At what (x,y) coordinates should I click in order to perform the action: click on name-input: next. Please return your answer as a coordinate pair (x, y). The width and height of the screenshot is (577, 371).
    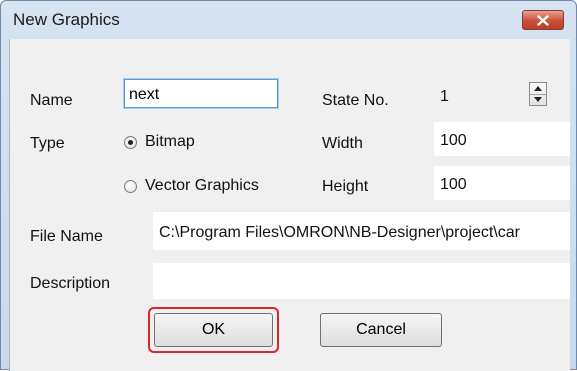
    Looking at the image, I should click on (201, 93).